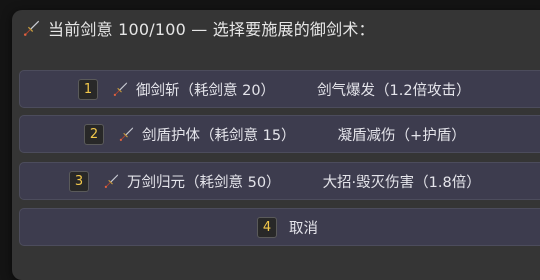 This screenshot has height=280, width=540. I want to click on option-number-badge: 1, so click(88, 89).